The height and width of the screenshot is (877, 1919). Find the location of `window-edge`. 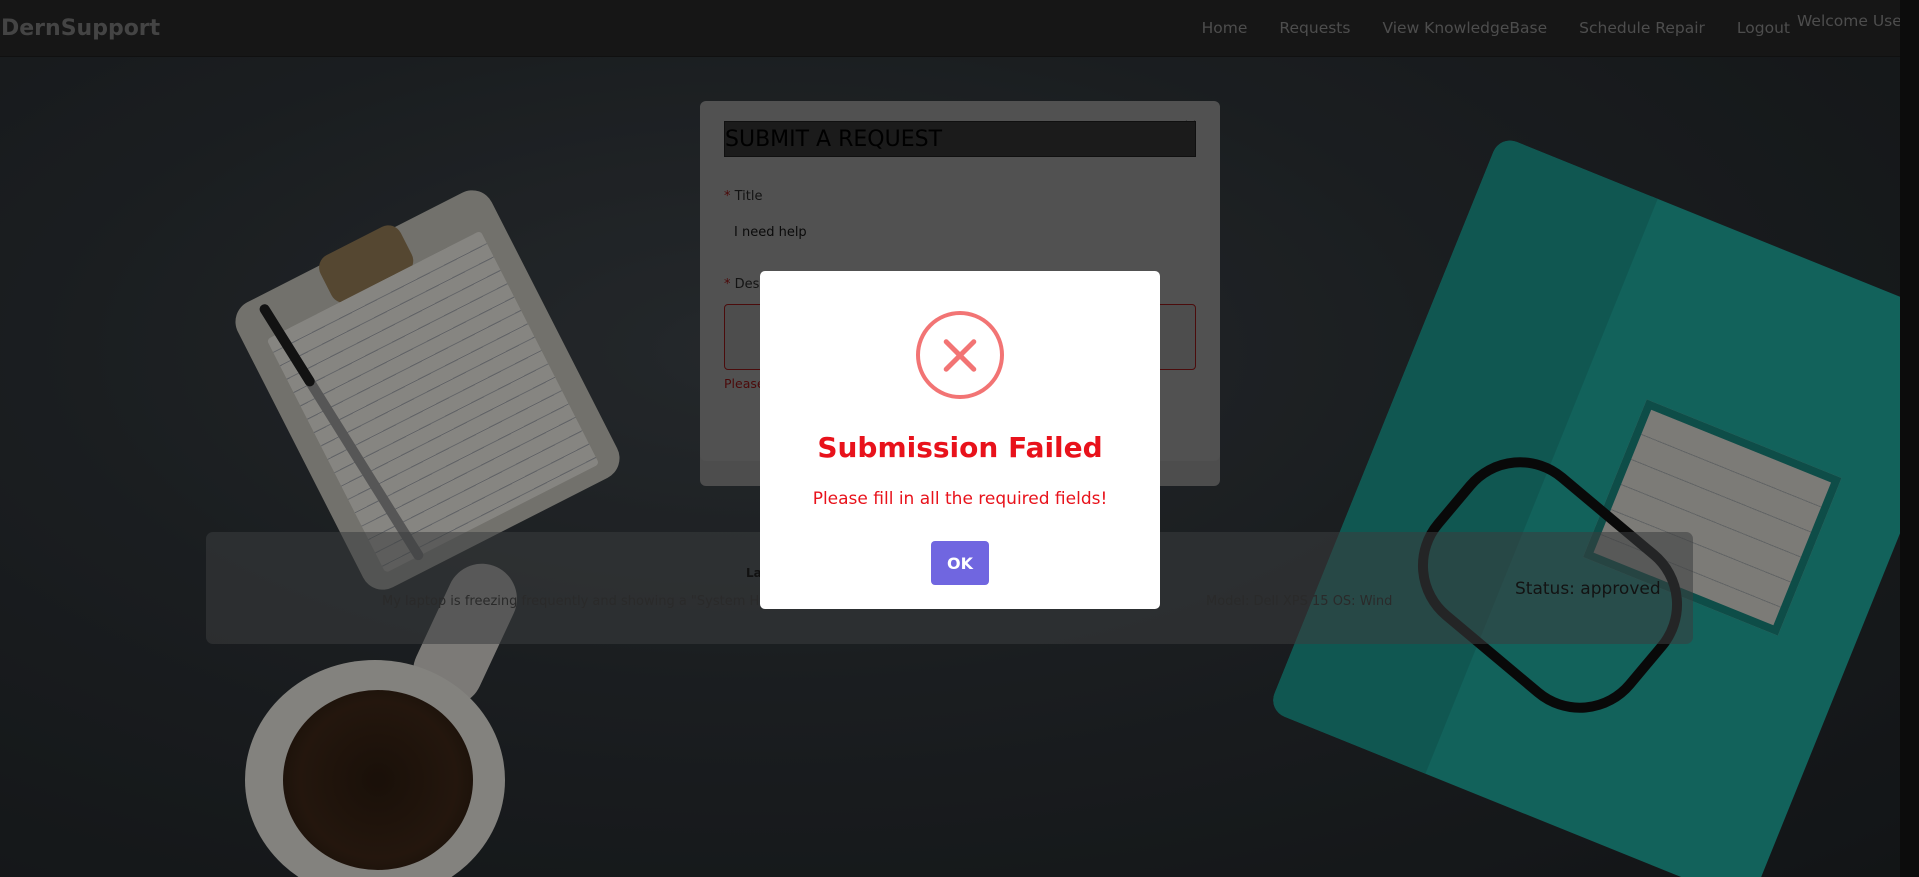

window-edge is located at coordinates (1909, 438).